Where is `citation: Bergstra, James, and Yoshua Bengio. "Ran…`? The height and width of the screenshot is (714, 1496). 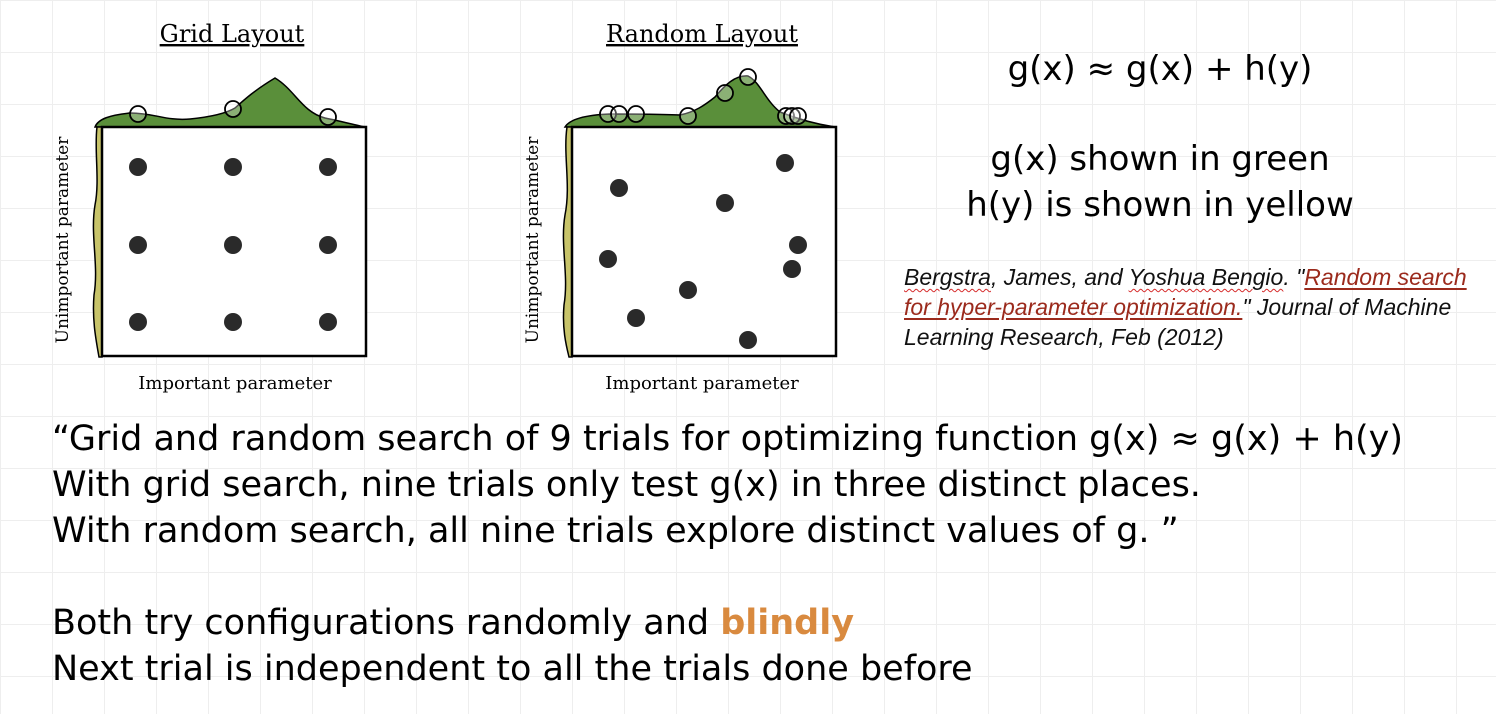
citation: Bergstra, James, and Yoshua Bengio. "Ran… is located at coordinates (1194, 307).